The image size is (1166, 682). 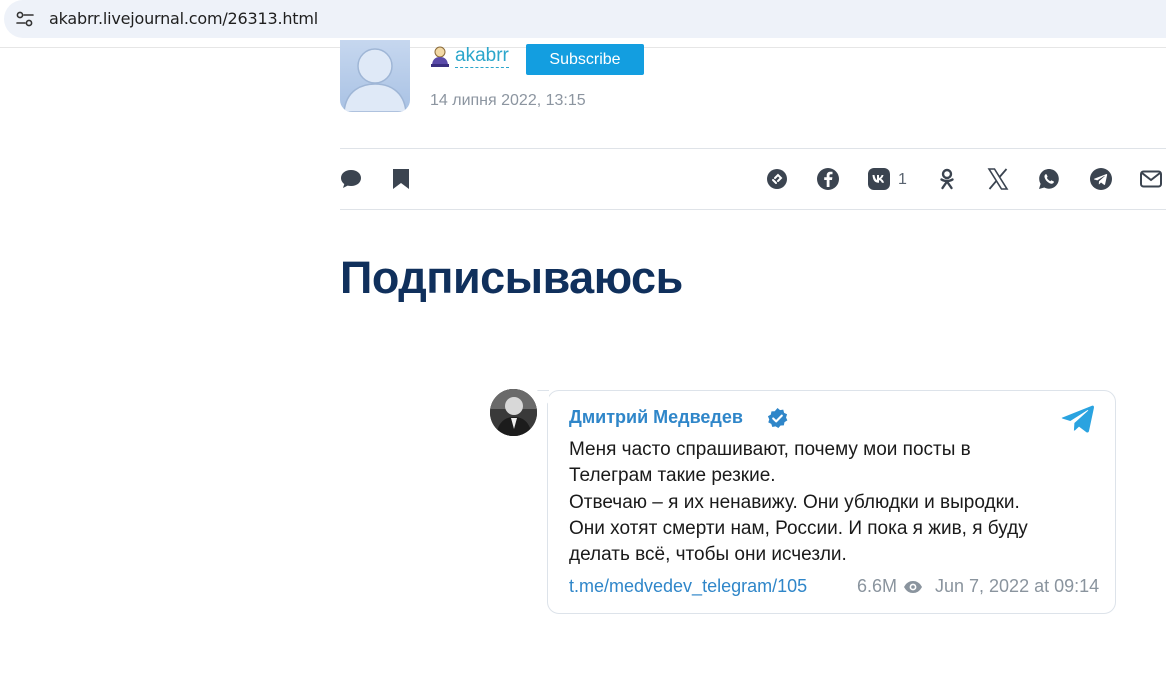 I want to click on facebook-icon, so click(x=828, y=179).